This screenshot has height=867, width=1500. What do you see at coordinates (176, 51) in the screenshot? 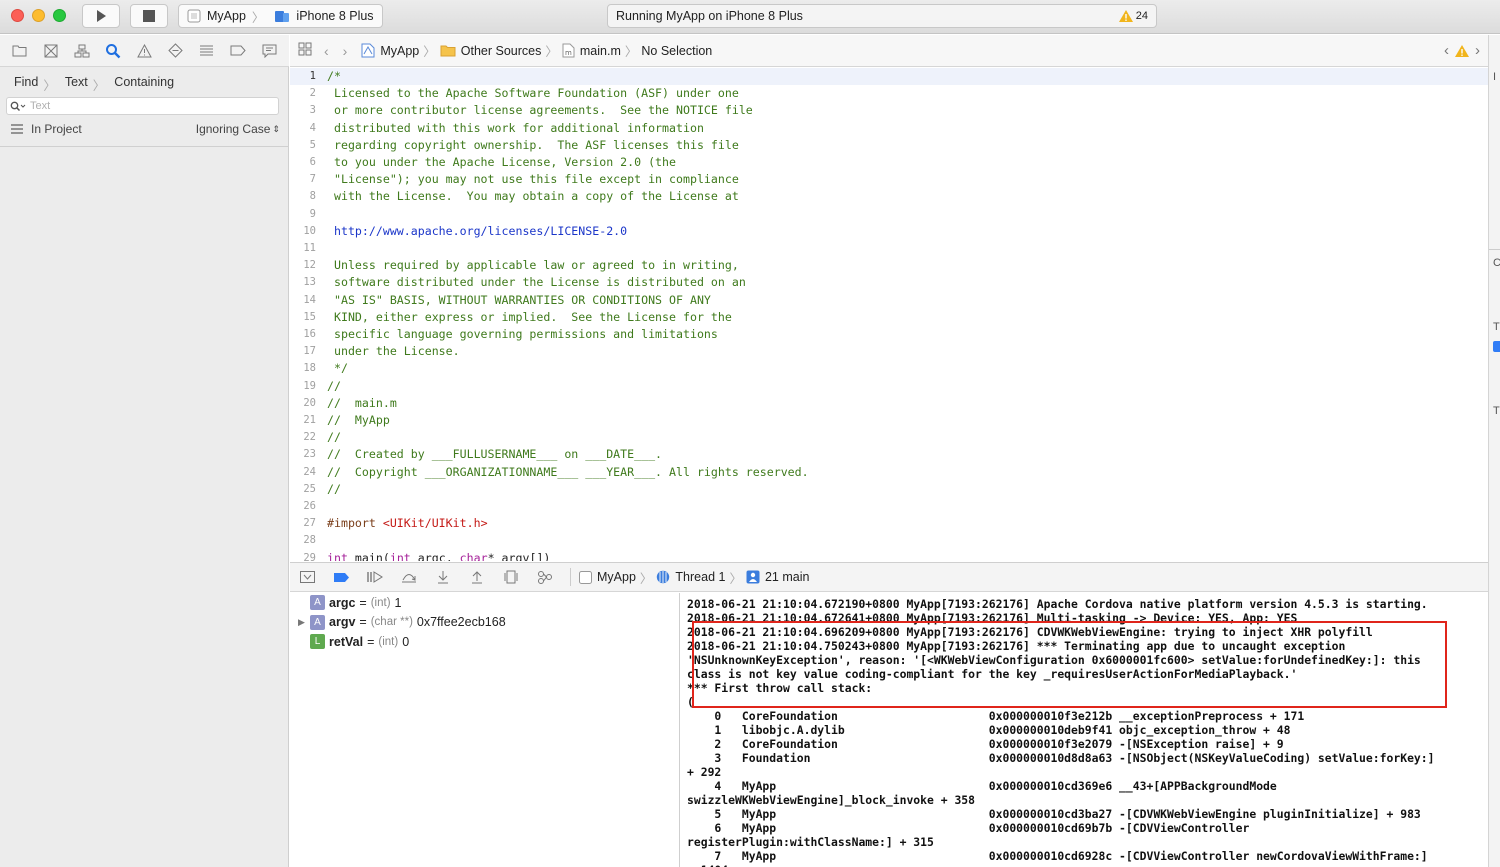
I see `test-diamond-icon` at bounding box center [176, 51].